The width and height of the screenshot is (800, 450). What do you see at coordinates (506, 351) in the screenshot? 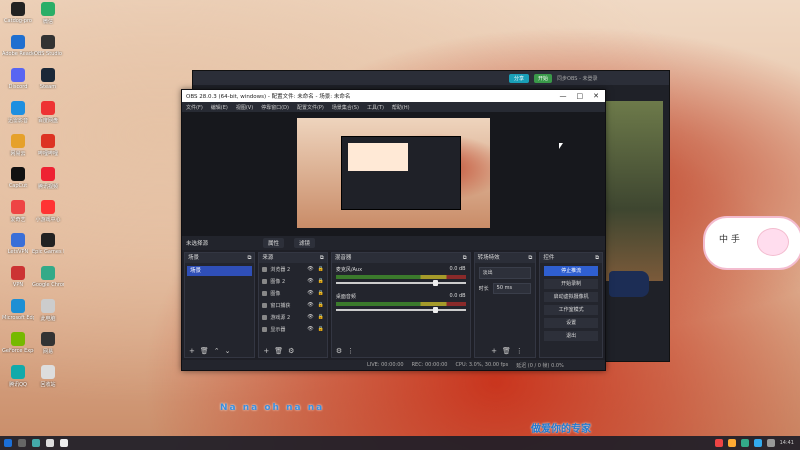
I see `remove-transition-button: 🗑` at bounding box center [506, 351].